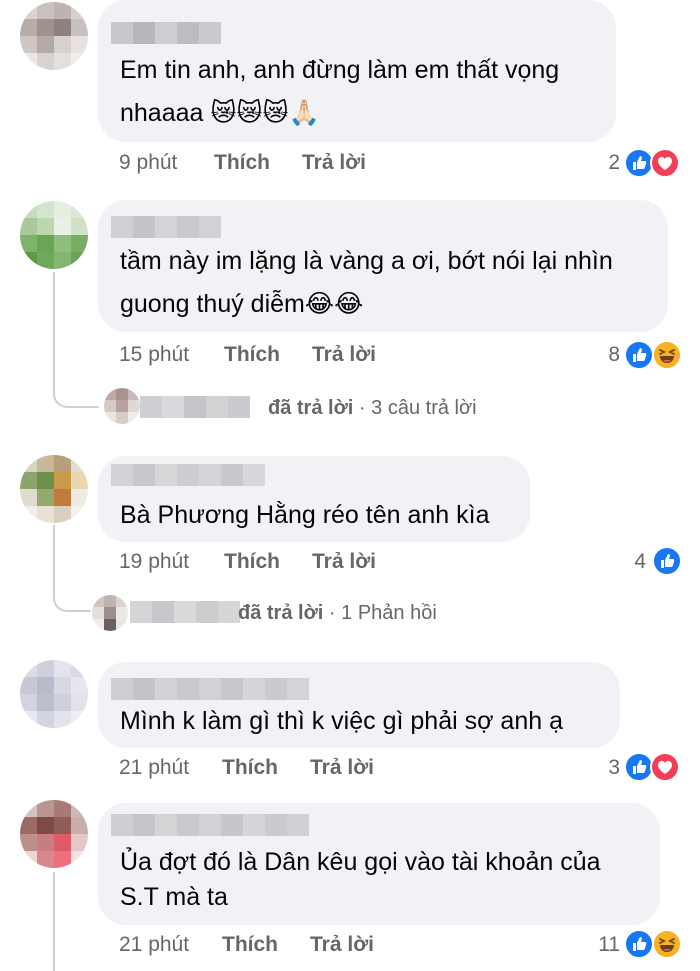  What do you see at coordinates (305, 515) in the screenshot?
I see `comment-text: Bà Phương Hằng réo tên anh kìa` at bounding box center [305, 515].